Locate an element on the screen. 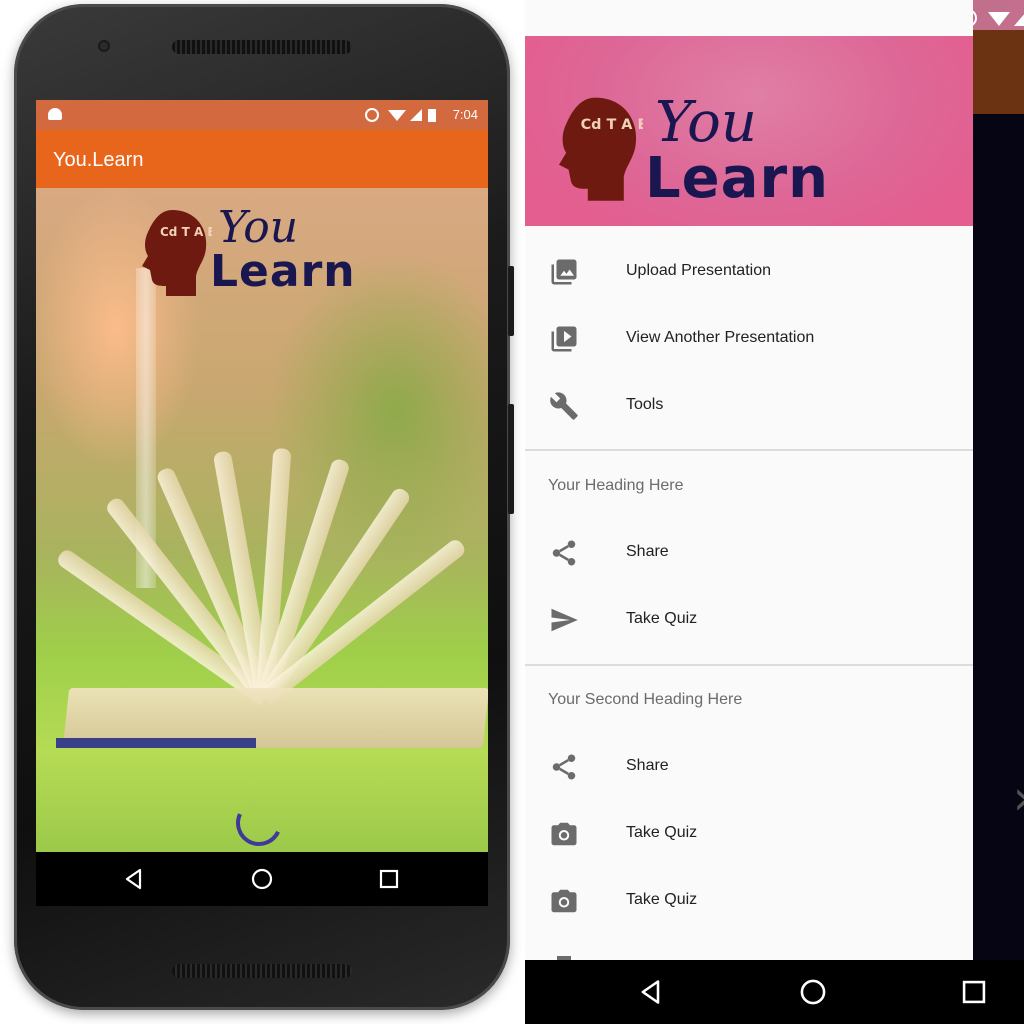 The width and height of the screenshot is (1024, 1024). app-bar: You.Learn is located at coordinates (262, 159).